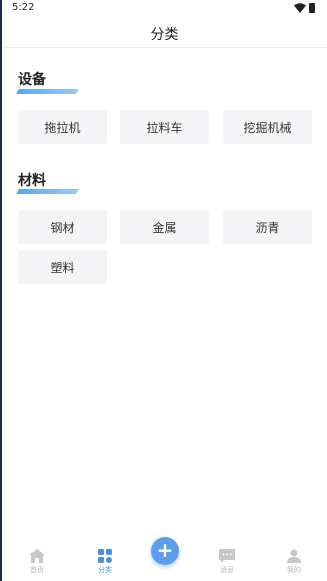 Image resolution: width=327 pixels, height=581 pixels. I want to click on publish-button: +, so click(165, 551).